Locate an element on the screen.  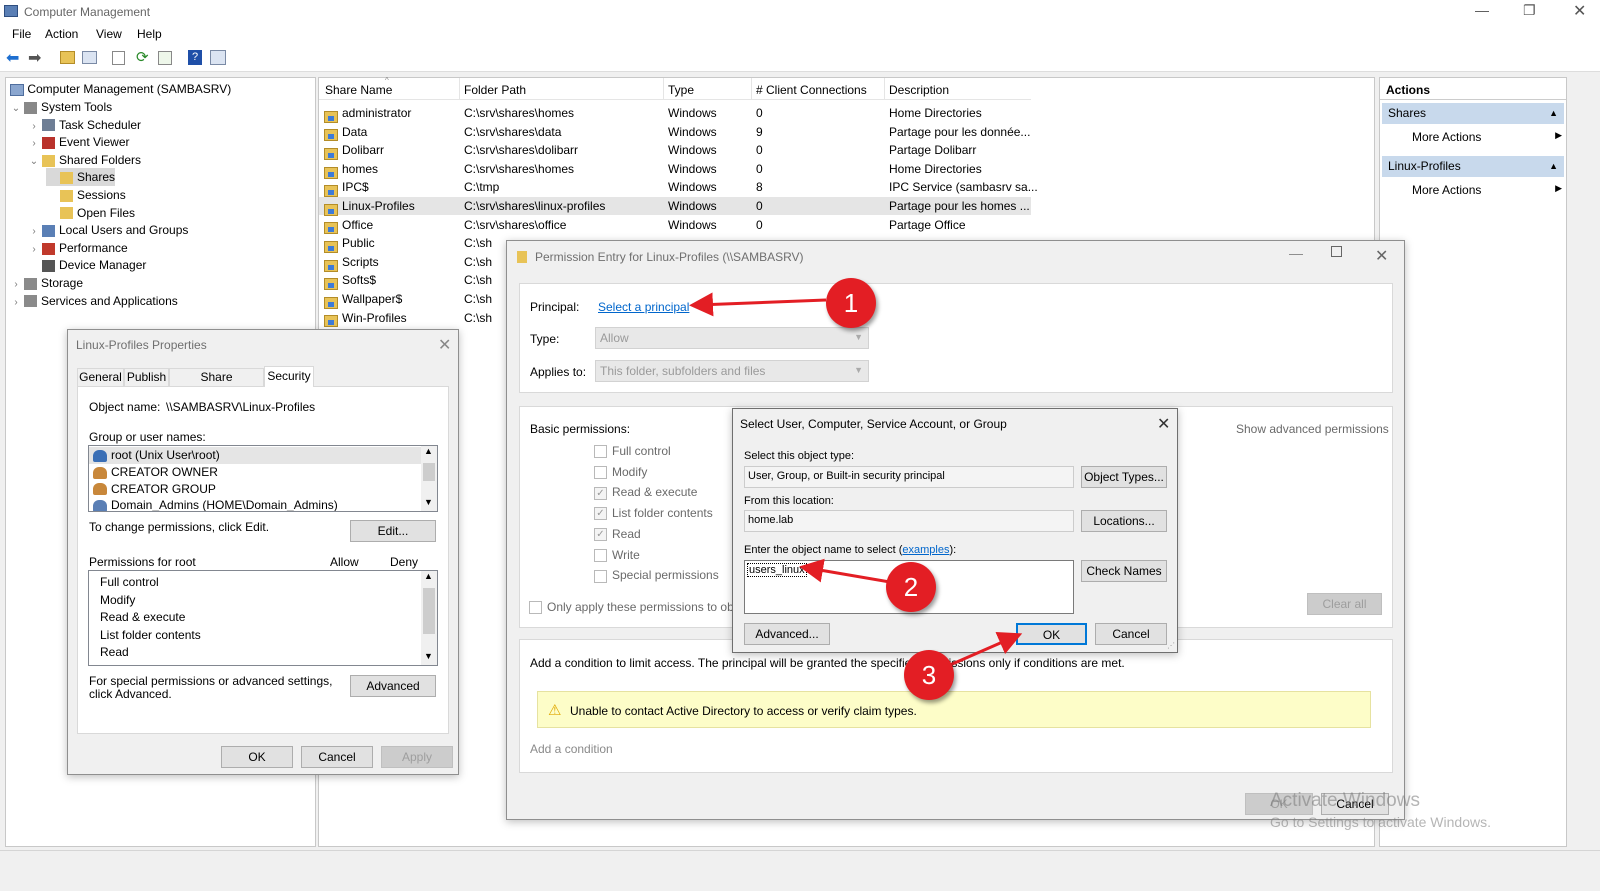
callout-3: 3 is located at coordinates (929, 675).